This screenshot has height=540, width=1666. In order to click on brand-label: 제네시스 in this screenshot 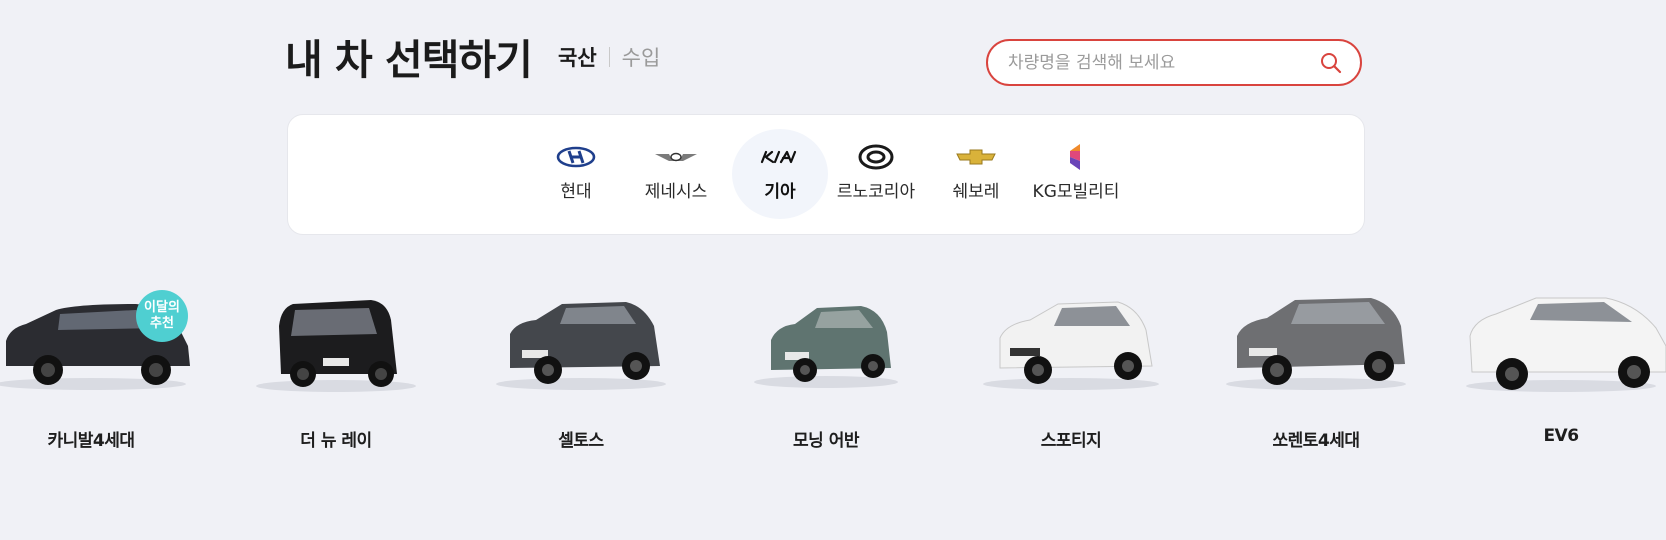, I will do `click(676, 192)`.